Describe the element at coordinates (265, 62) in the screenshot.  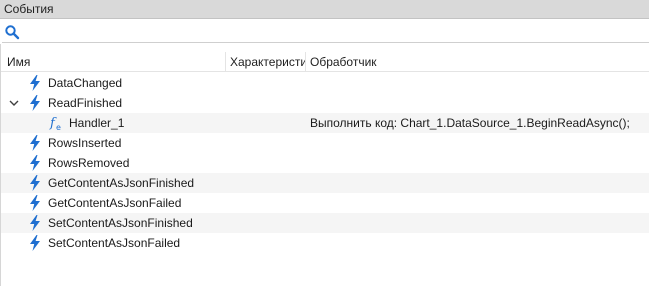
I see `column-characteristic-header: Характеристи` at that location.